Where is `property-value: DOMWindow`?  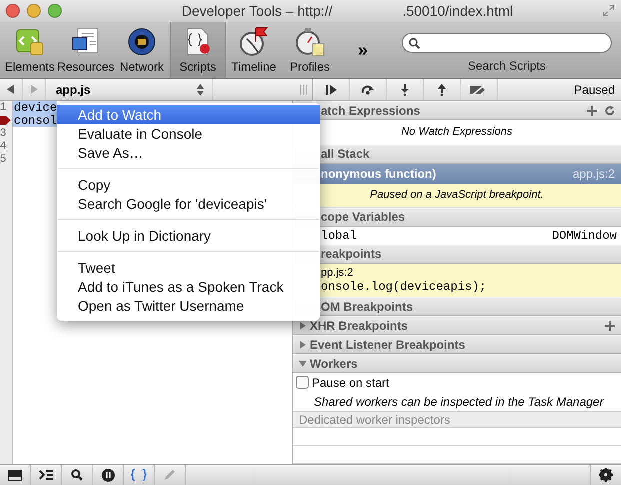 property-value: DOMWindow is located at coordinates (584, 235).